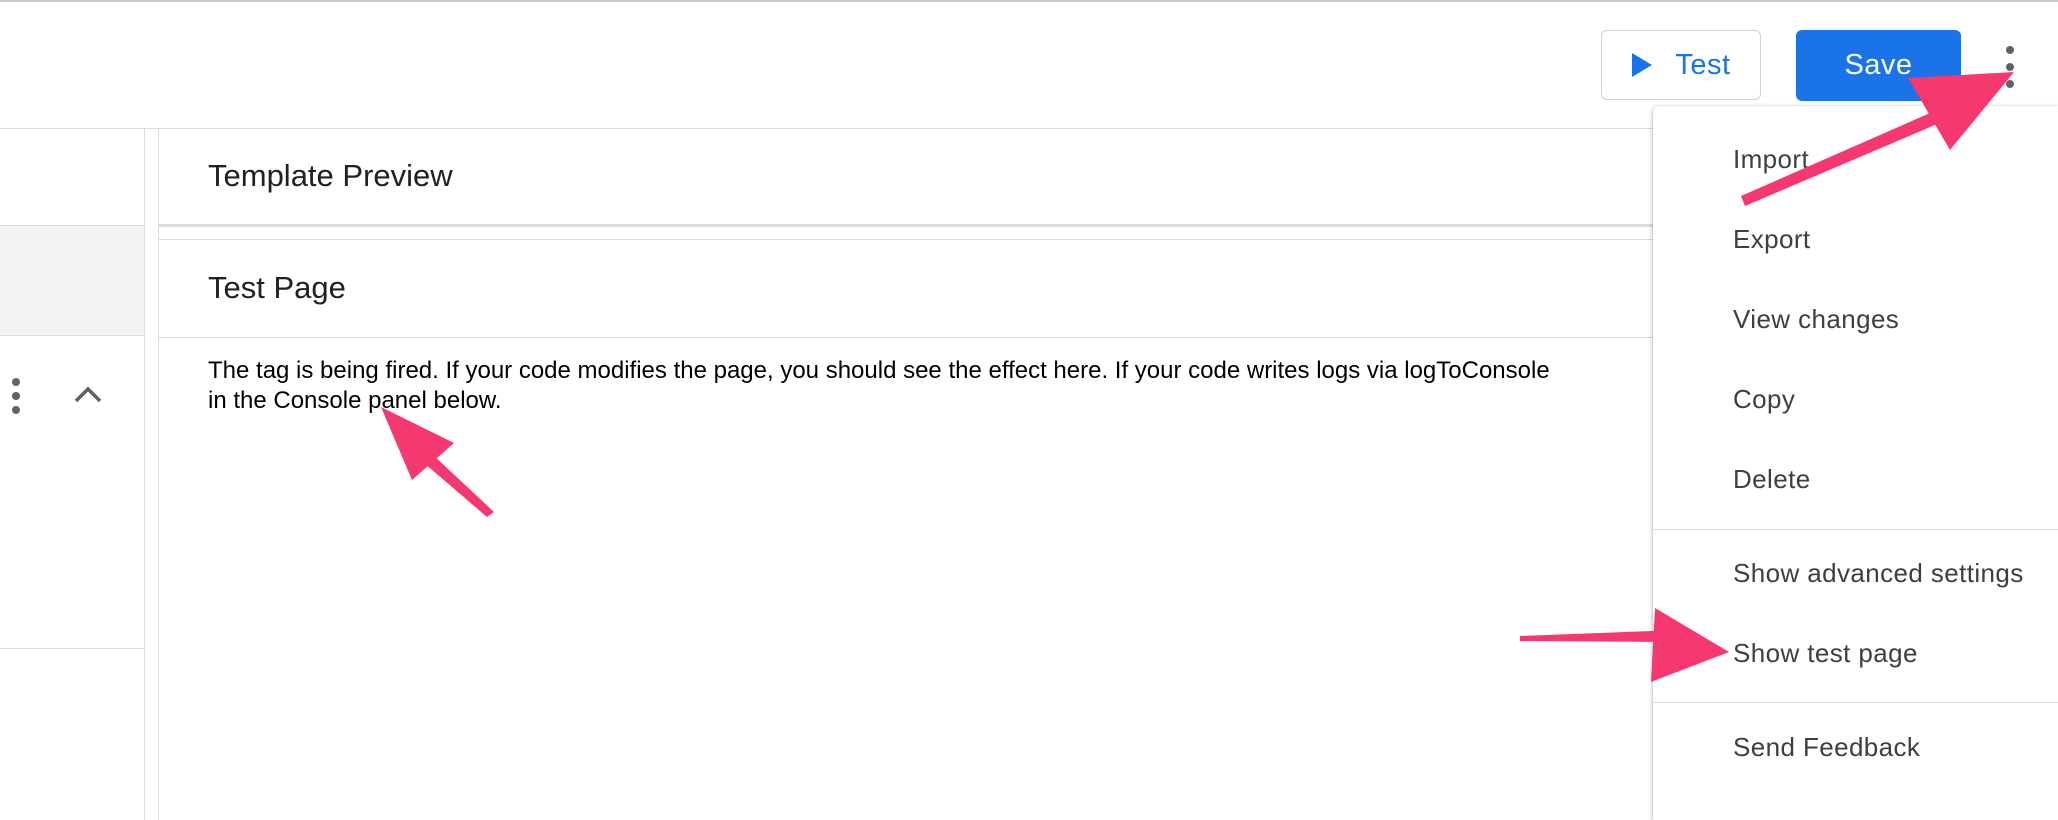 The image size is (2058, 820). Describe the element at coordinates (1855, 653) in the screenshot. I see `menu-item-show-test-page: Show test page` at that location.